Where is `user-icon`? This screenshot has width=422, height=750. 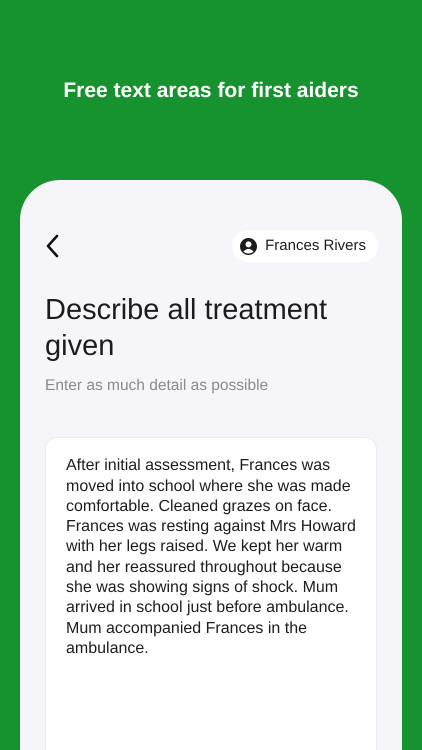
user-icon is located at coordinates (249, 246).